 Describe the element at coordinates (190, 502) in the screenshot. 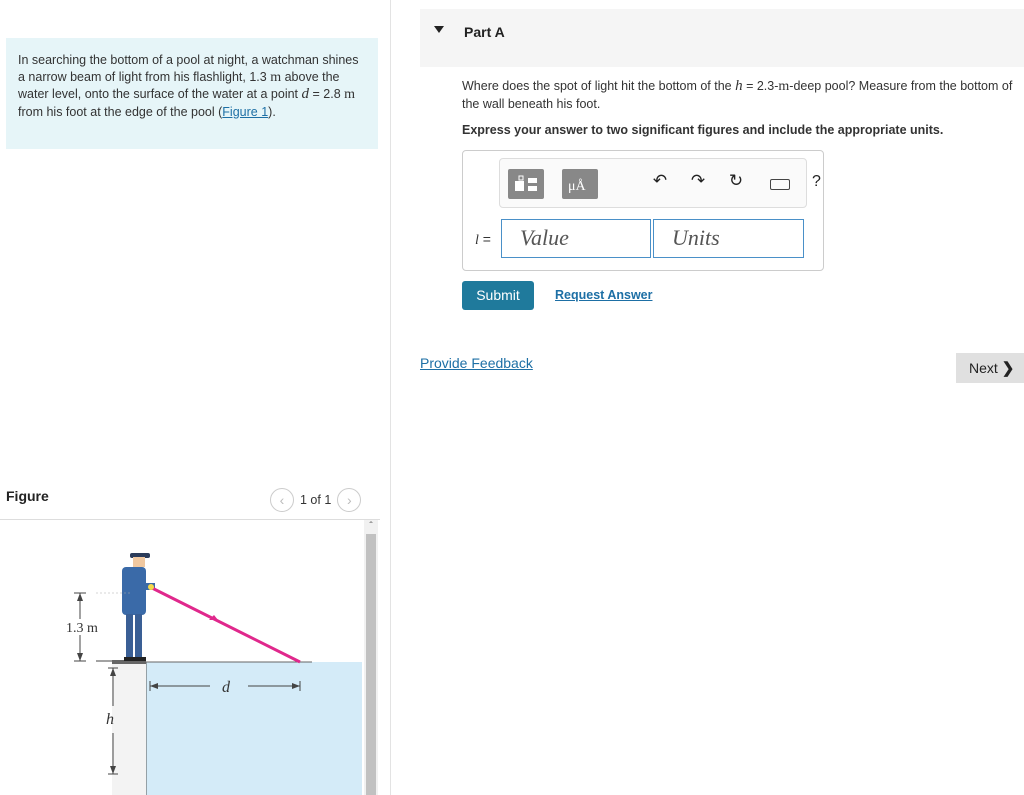

I see `figure-header: Figure ‹ 1 of 1 ›` at that location.